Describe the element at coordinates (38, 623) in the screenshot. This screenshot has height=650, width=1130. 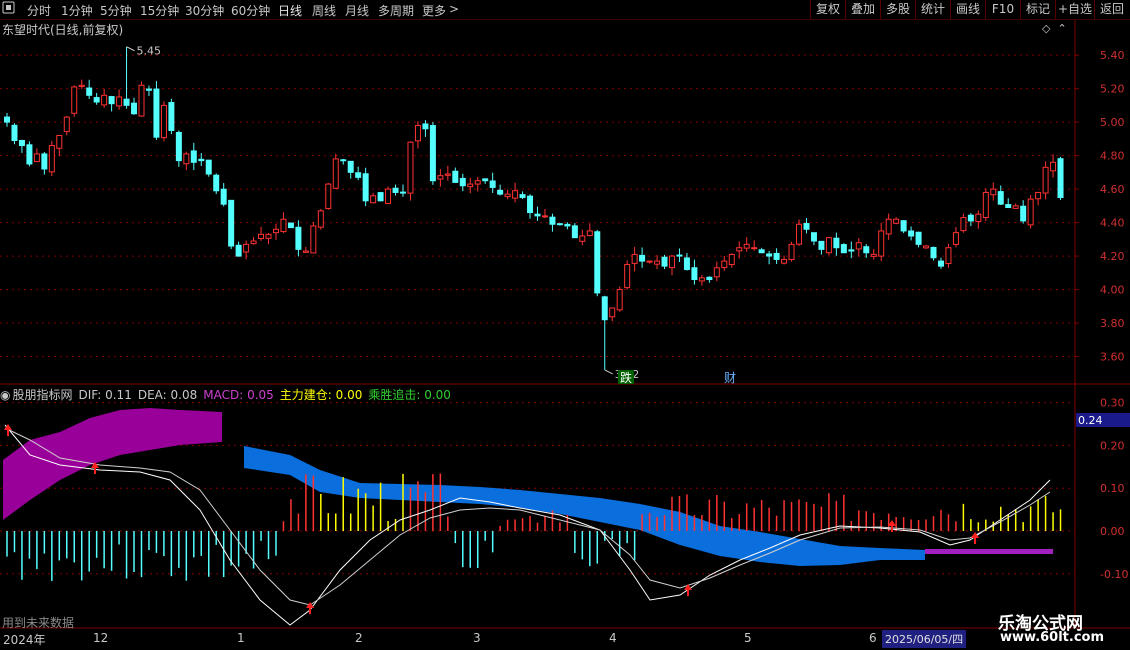
I see `future-data-warning: 用到未来数据` at that location.